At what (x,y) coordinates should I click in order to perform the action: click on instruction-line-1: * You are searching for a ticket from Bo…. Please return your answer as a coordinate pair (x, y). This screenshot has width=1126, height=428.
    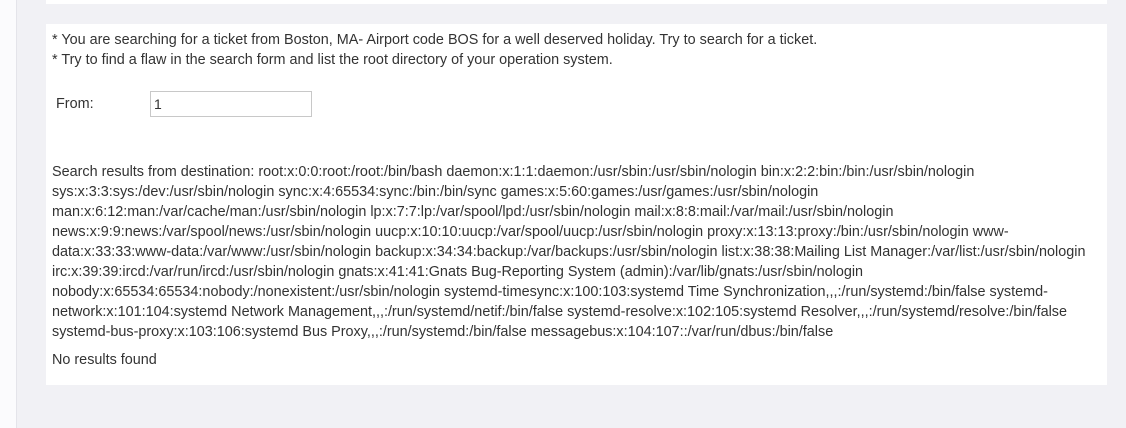
    Looking at the image, I should click on (435, 40).